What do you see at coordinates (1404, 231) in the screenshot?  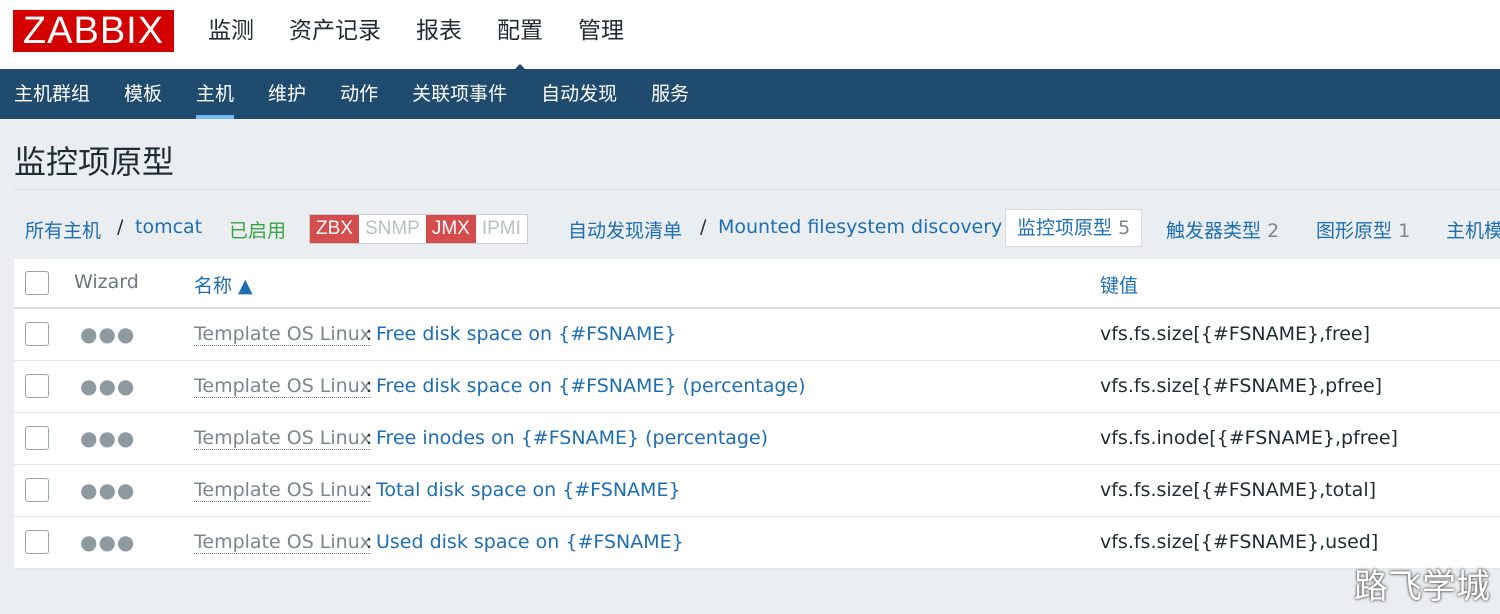 I see `tab-graph-prototypes-count: 1` at bounding box center [1404, 231].